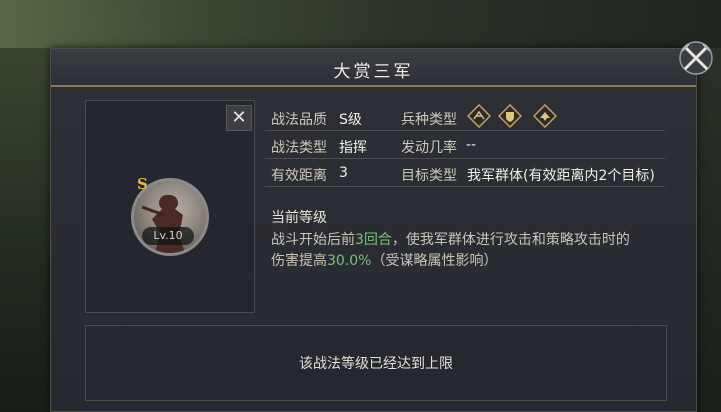  I want to click on tactic-card: ✕, so click(170, 206).